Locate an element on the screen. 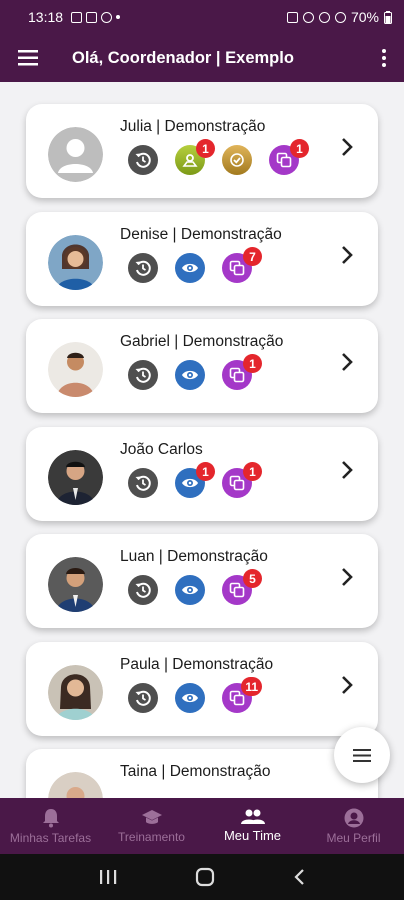 This screenshot has height=900, width=404. bell-icon is located at coordinates (50, 817).